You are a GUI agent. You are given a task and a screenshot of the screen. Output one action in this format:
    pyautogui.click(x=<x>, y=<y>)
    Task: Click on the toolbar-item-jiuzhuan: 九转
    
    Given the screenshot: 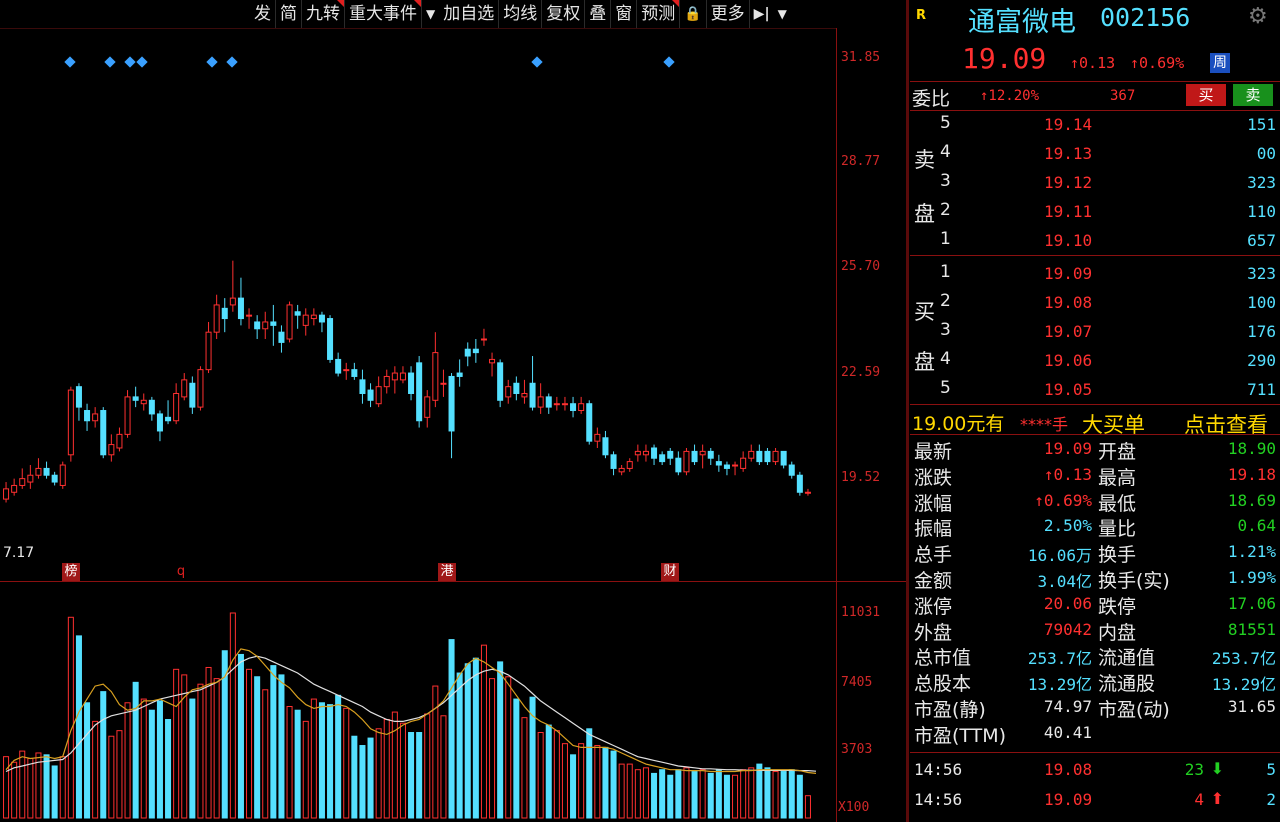 What is the action you would take?
    pyautogui.click(x=323, y=14)
    